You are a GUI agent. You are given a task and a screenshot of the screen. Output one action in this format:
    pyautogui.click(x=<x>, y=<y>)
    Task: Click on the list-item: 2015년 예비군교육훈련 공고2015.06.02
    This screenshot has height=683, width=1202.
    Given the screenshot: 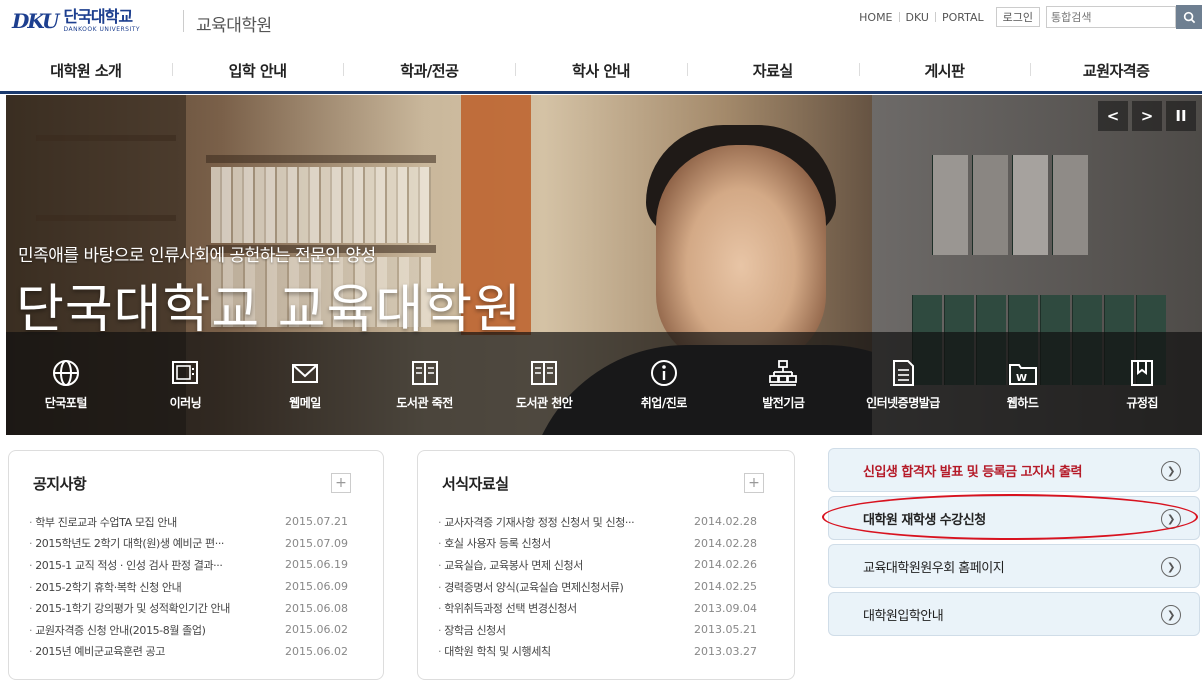 What is the action you would take?
    pyautogui.click(x=188, y=652)
    